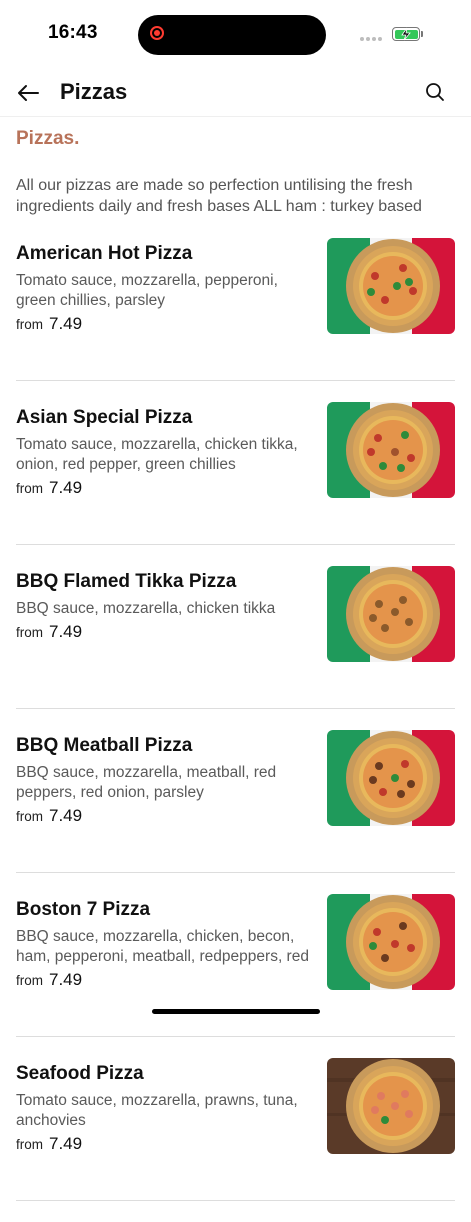  Describe the element at coordinates (80, 1073) in the screenshot. I see `item-name: Seafood Pizza` at that location.